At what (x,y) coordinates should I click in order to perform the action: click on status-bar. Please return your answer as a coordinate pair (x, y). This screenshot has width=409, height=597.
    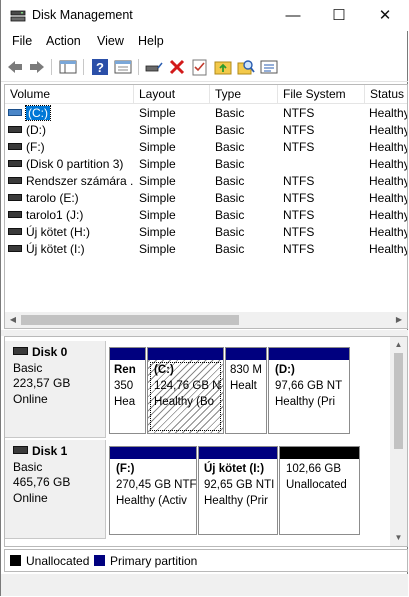
    Looking at the image, I should click on (204, 585).